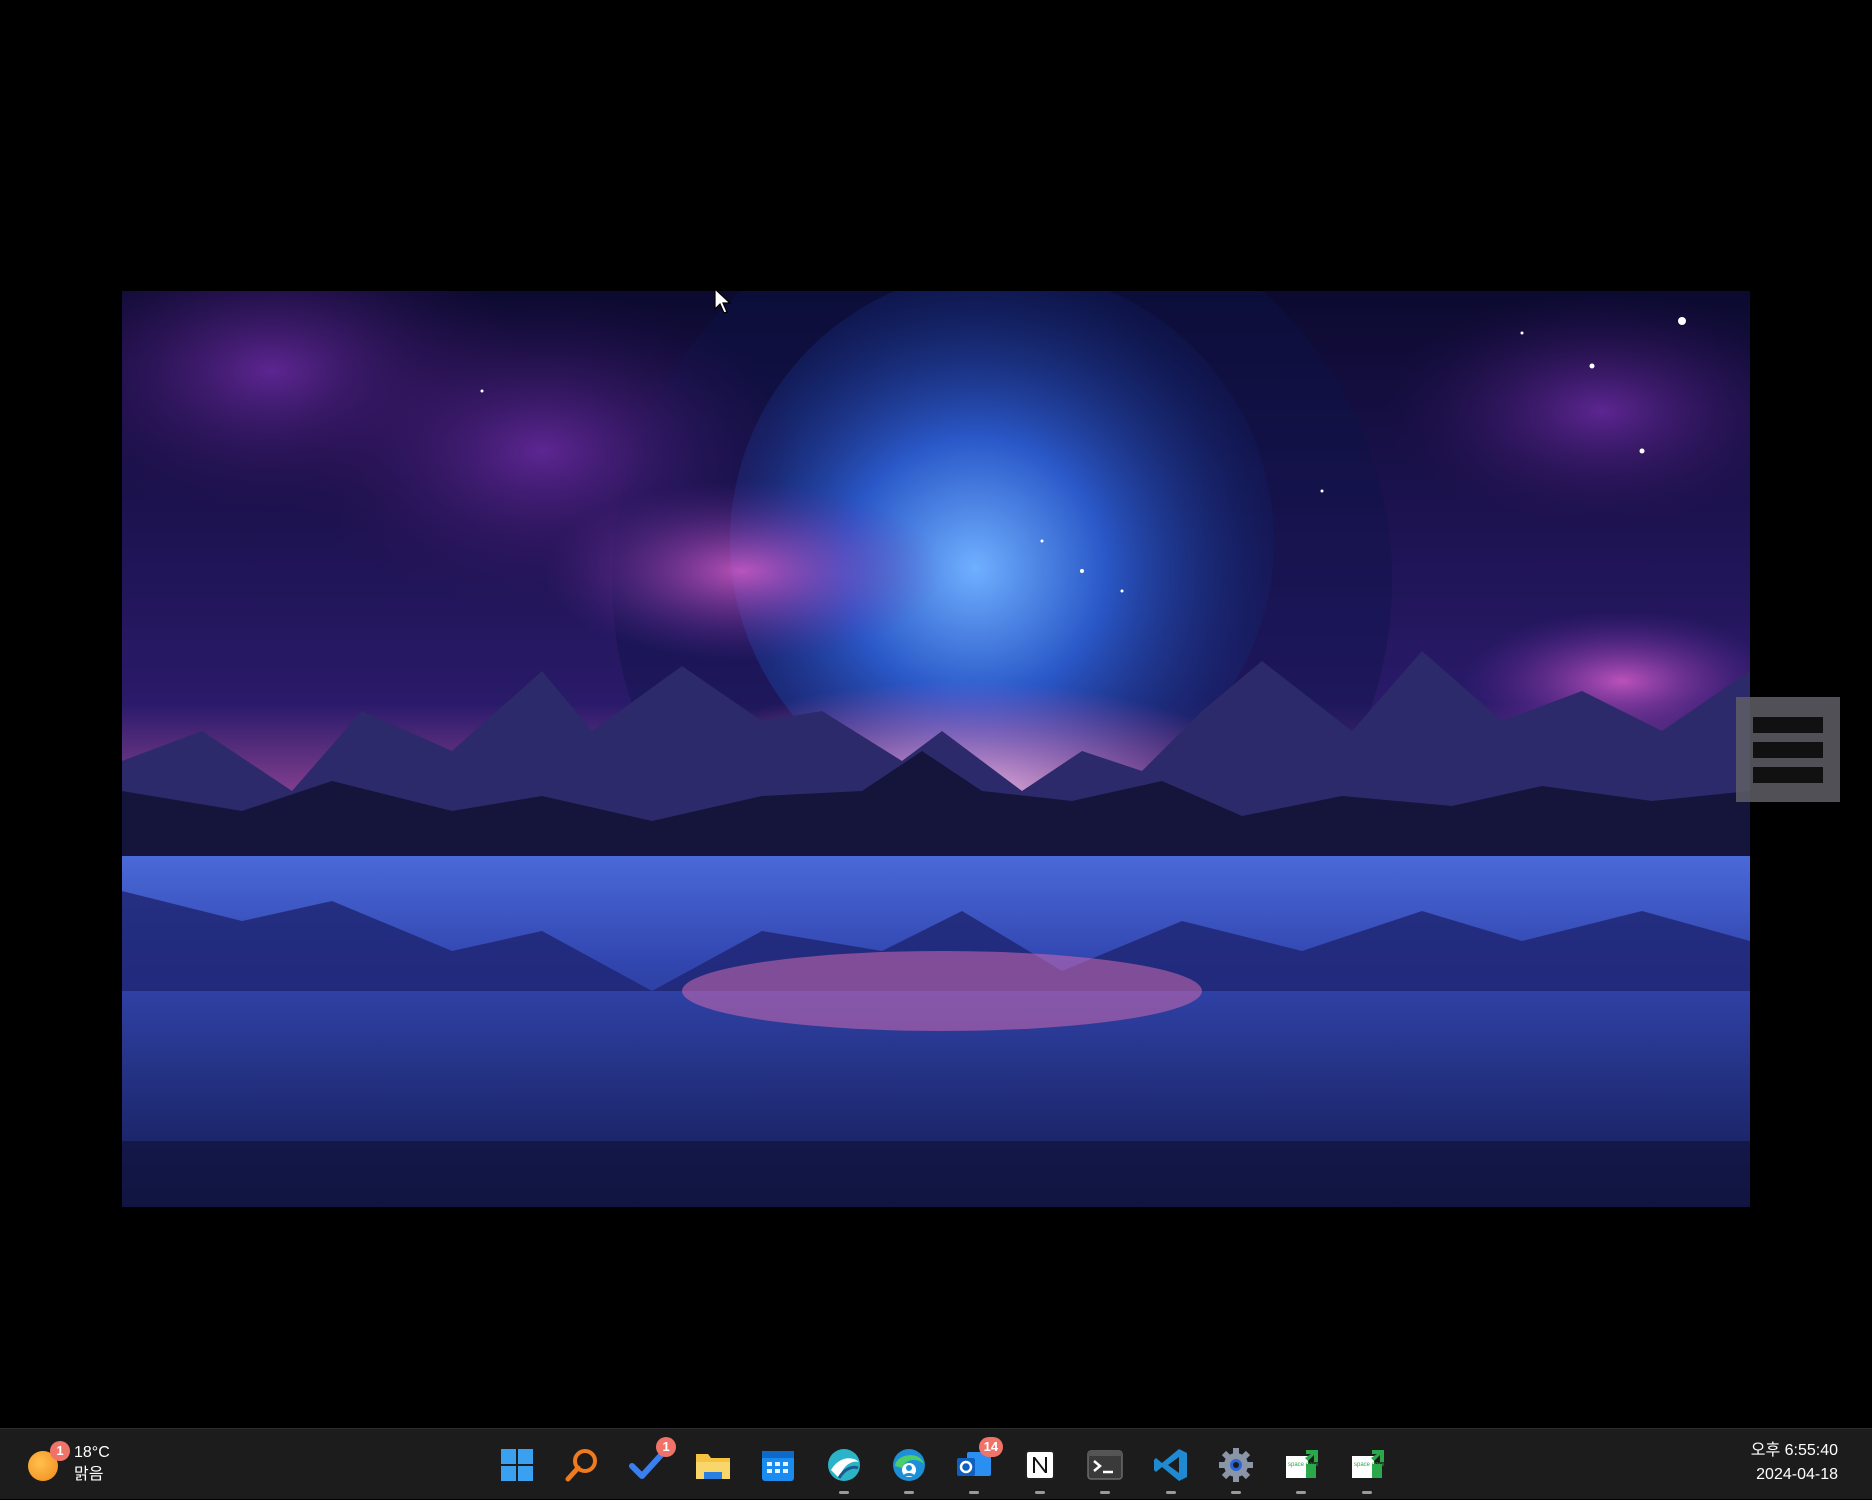  Describe the element at coordinates (89, 1474) in the screenshot. I see `weather-condition: 맑음` at that location.